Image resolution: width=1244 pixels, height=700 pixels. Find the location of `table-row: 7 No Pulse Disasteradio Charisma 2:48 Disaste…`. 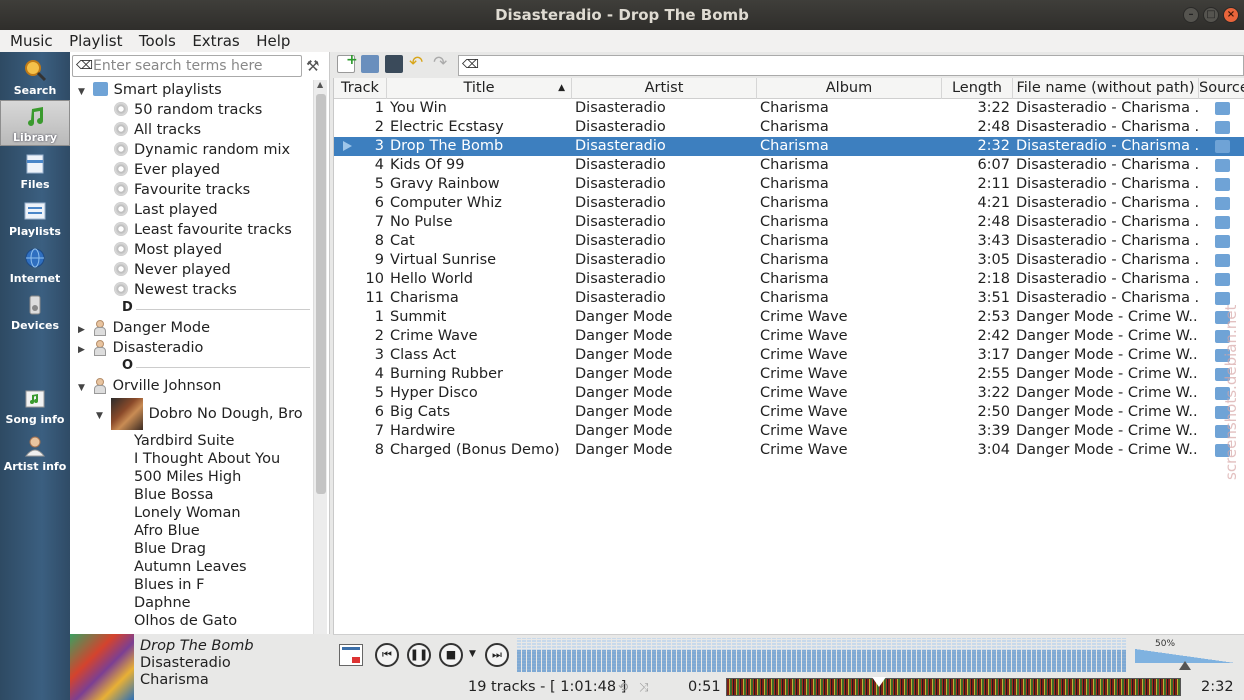

table-row: 7 No Pulse Disasteradio Charisma 2:48 Disaste… is located at coordinates (789, 222).